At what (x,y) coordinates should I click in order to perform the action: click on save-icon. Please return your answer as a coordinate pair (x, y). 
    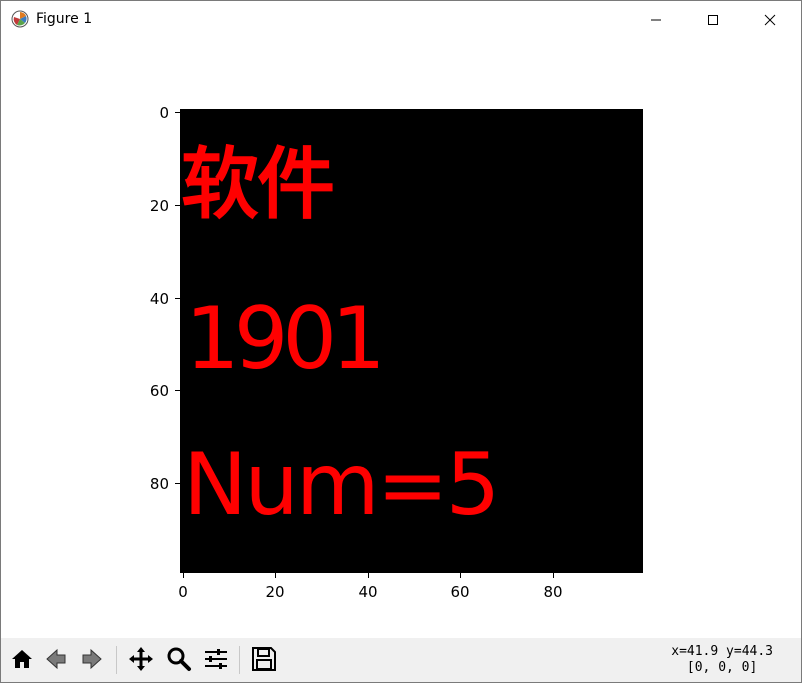
    Looking at the image, I should click on (264, 659).